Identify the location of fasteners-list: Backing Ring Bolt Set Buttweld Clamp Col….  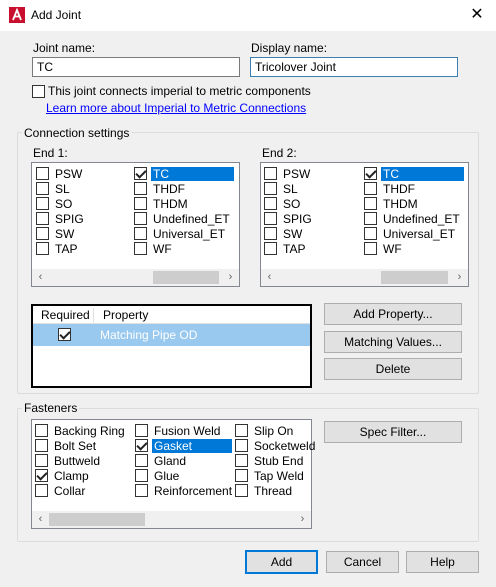
(173, 474).